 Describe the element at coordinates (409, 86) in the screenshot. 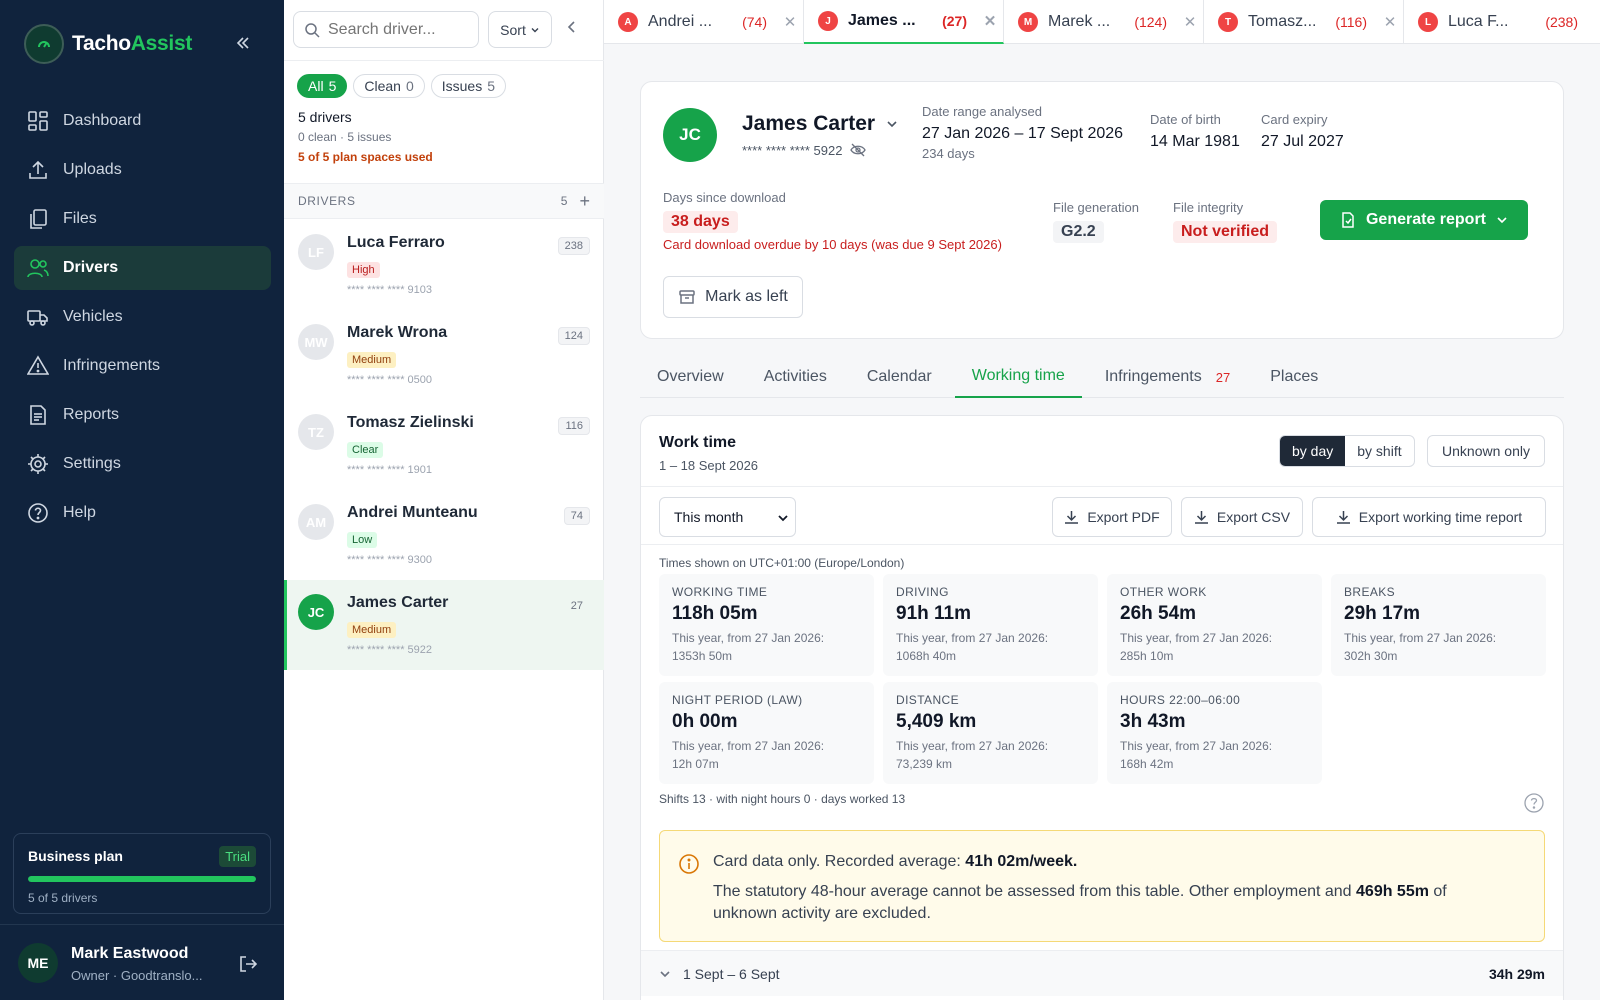

I see `filter-count: 0` at that location.